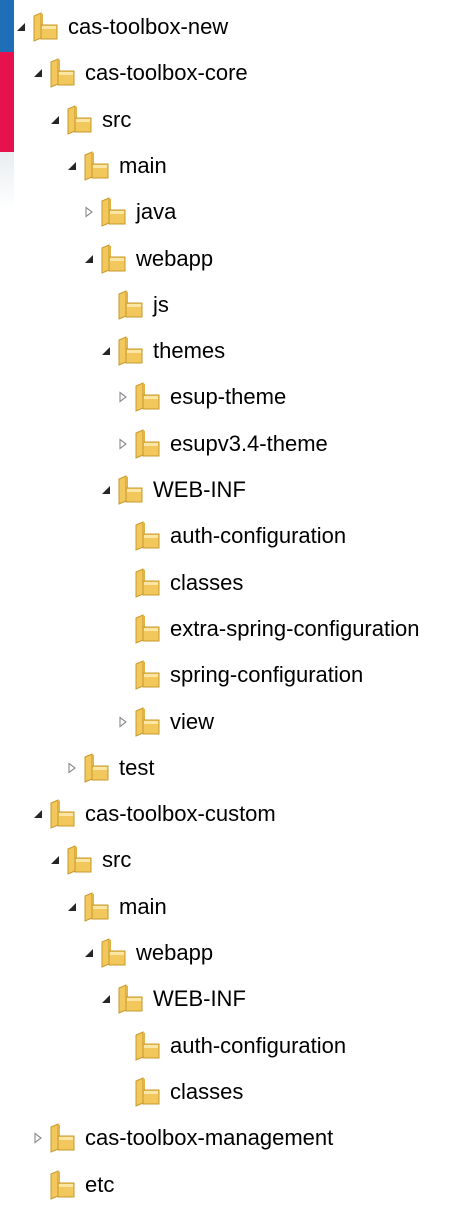 Image resolution: width=462 pixels, height=1207 pixels. What do you see at coordinates (156, 212) in the screenshot?
I see `tree-item-label: java` at bounding box center [156, 212].